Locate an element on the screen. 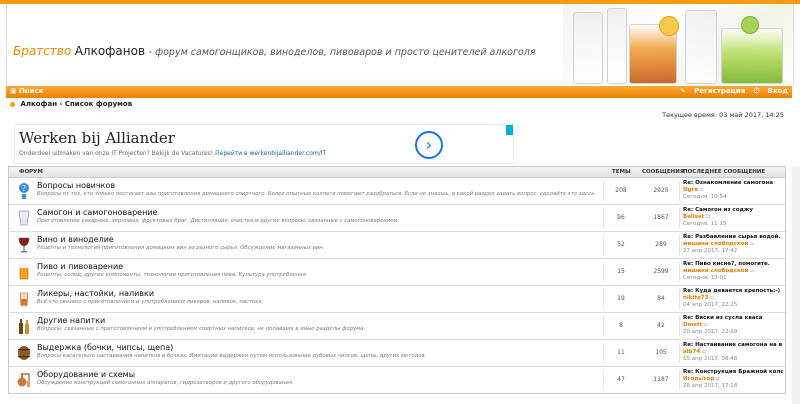 The image size is (800, 404). ad-title: Werken bij Alliander is located at coordinates (97, 138).